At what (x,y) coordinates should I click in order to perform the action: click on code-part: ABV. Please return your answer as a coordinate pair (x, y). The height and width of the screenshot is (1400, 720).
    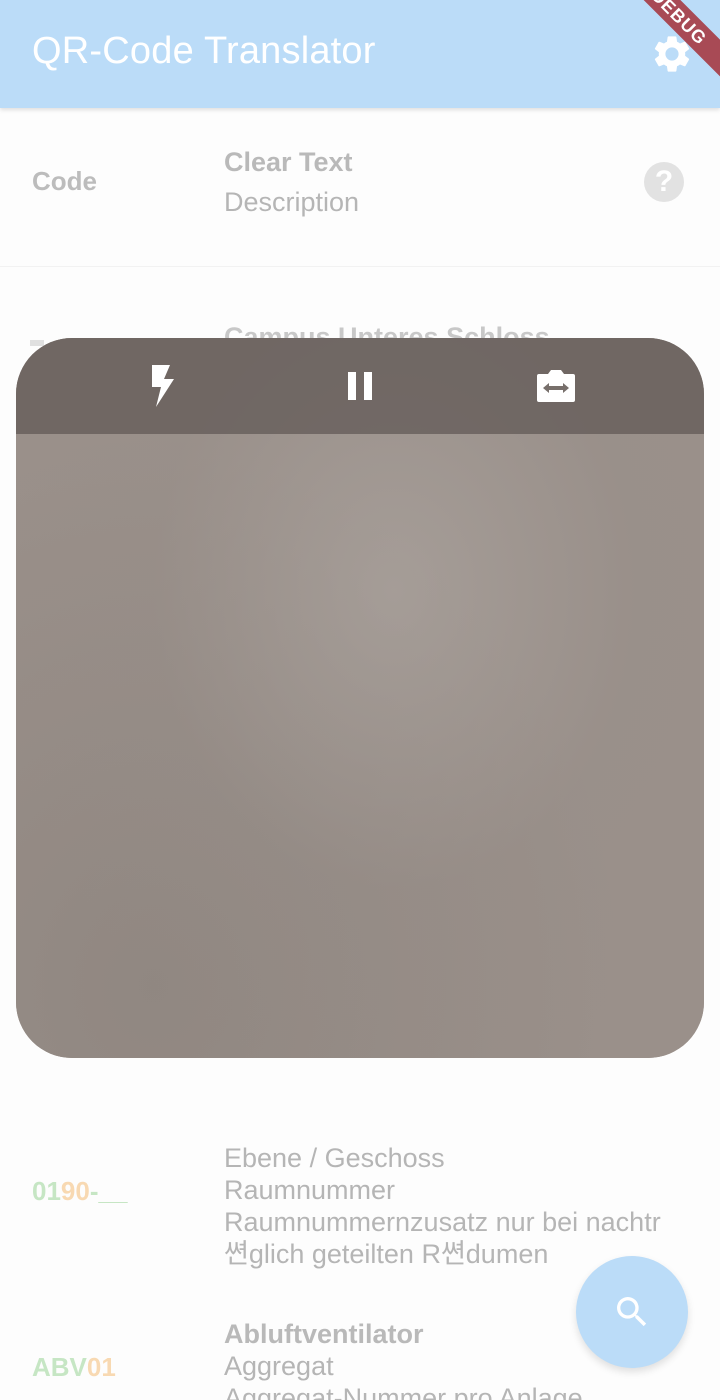
    Looking at the image, I should click on (59, 1367).